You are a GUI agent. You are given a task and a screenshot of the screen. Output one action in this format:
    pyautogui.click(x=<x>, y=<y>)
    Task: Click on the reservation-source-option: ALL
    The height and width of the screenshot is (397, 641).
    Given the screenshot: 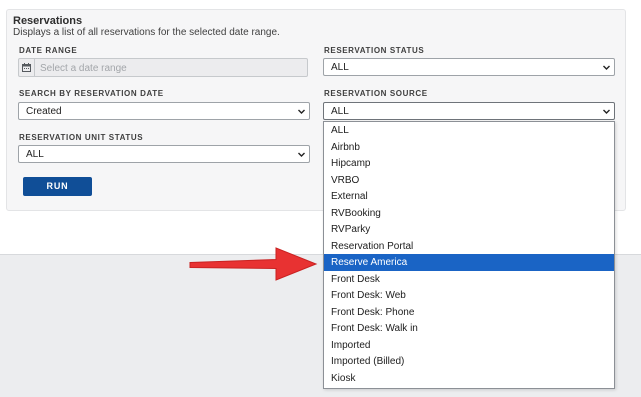 What is the action you would take?
    pyautogui.click(x=469, y=130)
    